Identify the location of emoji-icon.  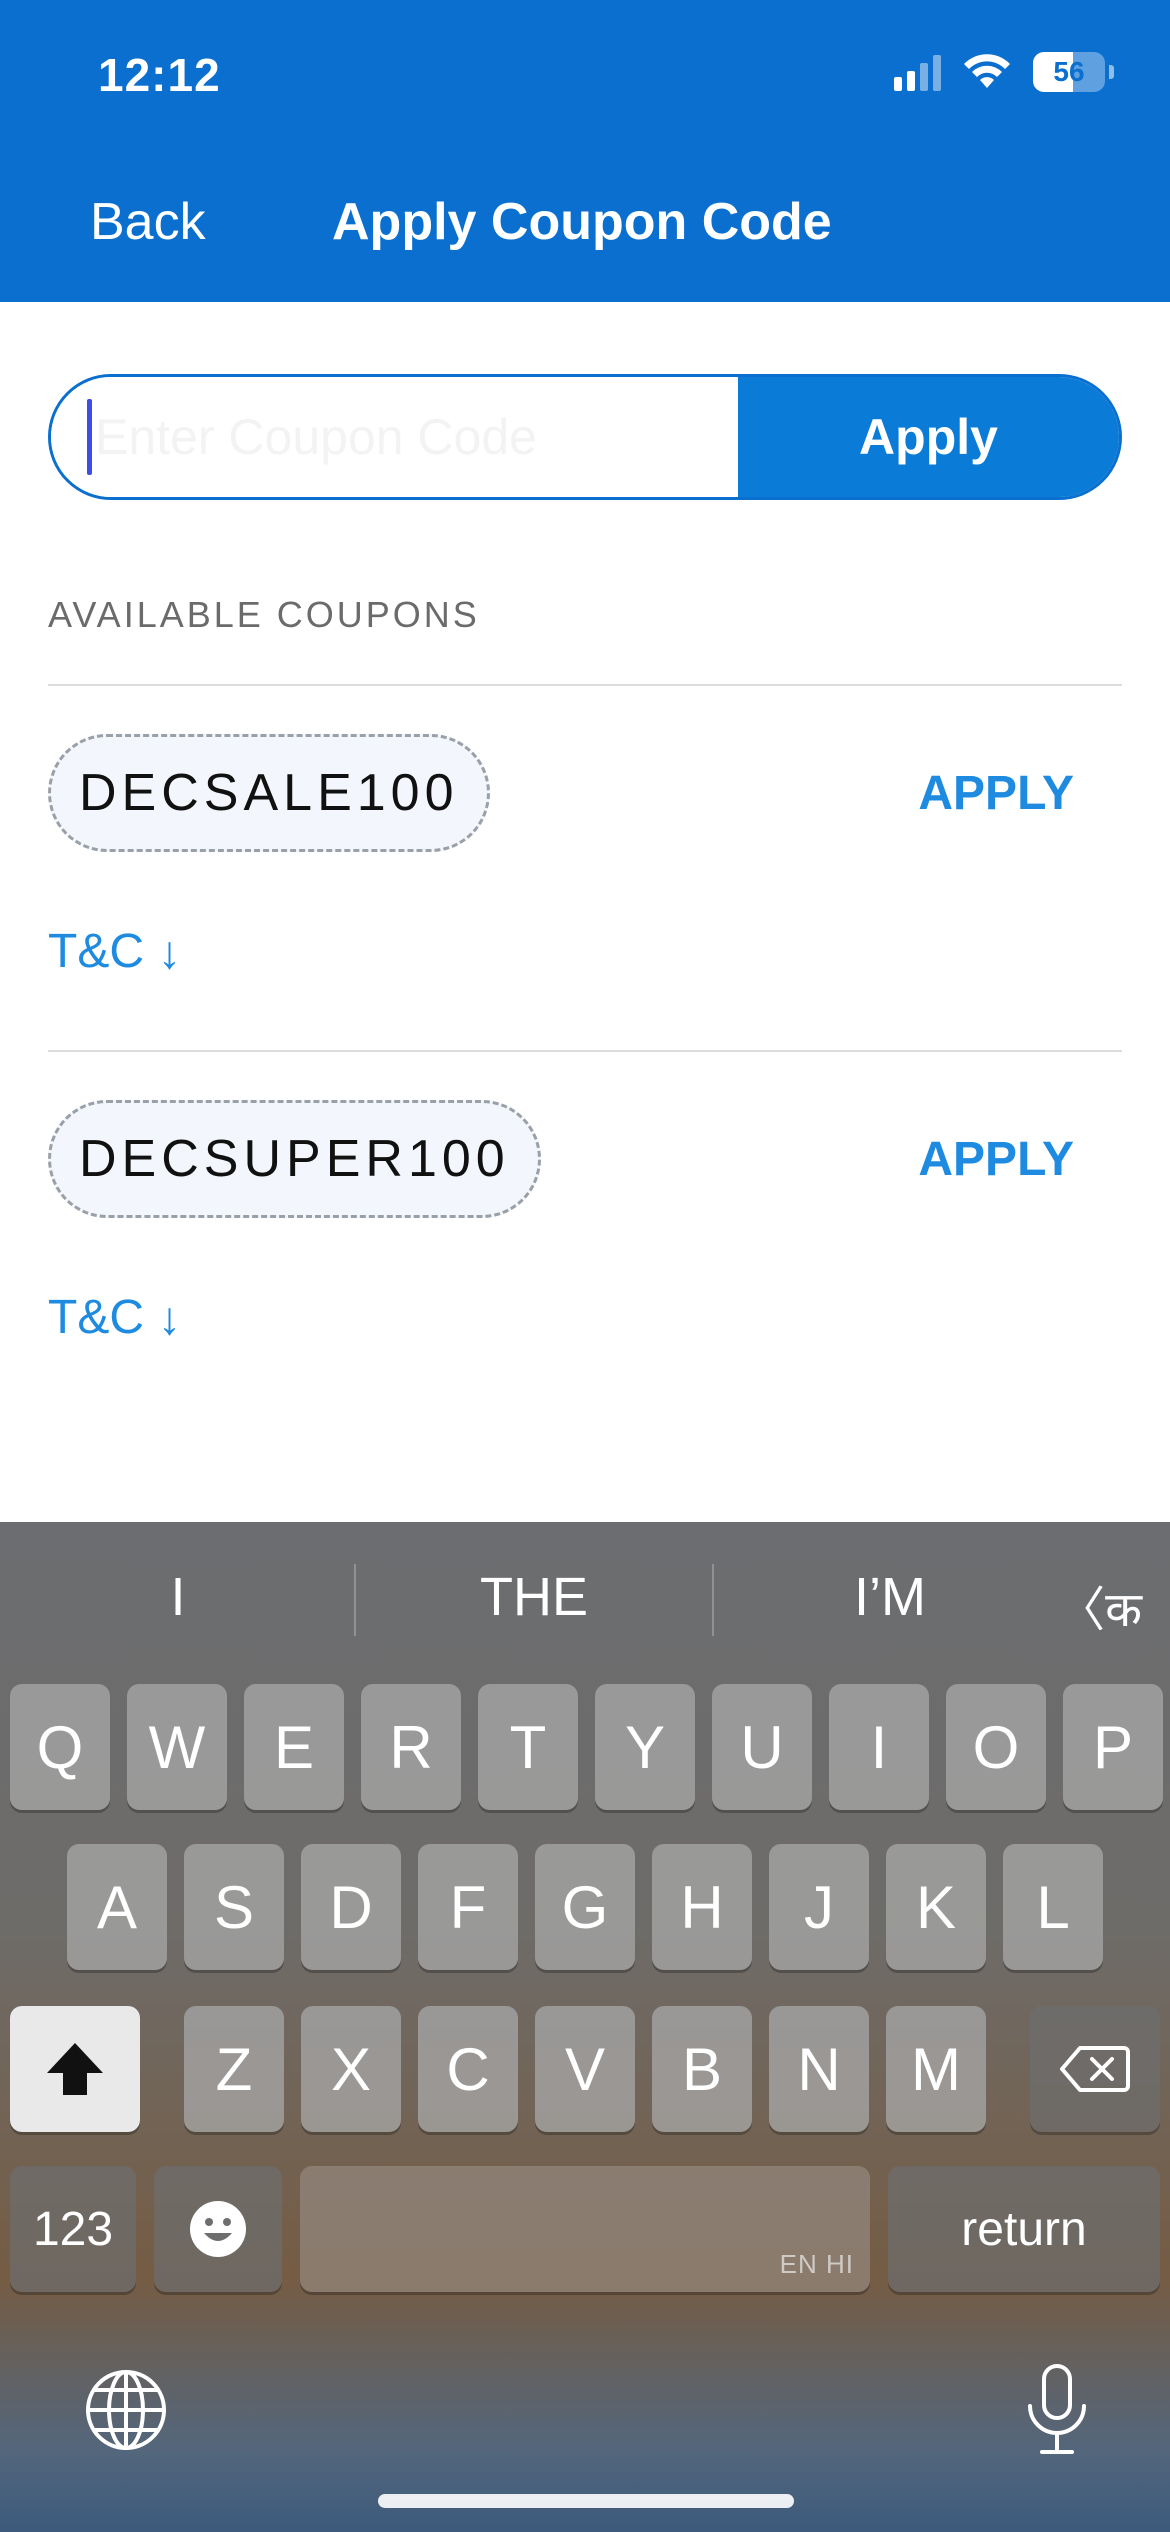
(218, 2229).